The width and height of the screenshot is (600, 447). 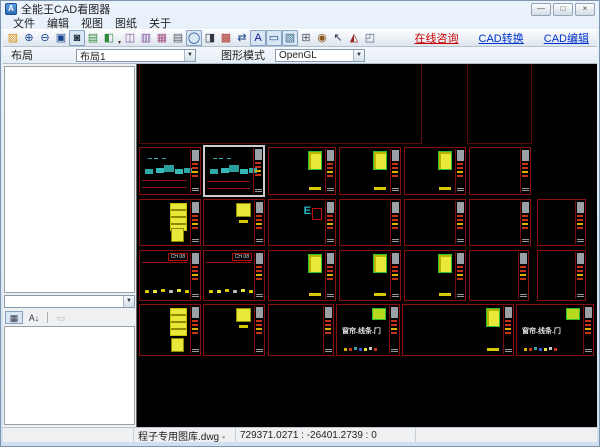 I want to click on sheet-label: CH 08, so click(x=177, y=257).